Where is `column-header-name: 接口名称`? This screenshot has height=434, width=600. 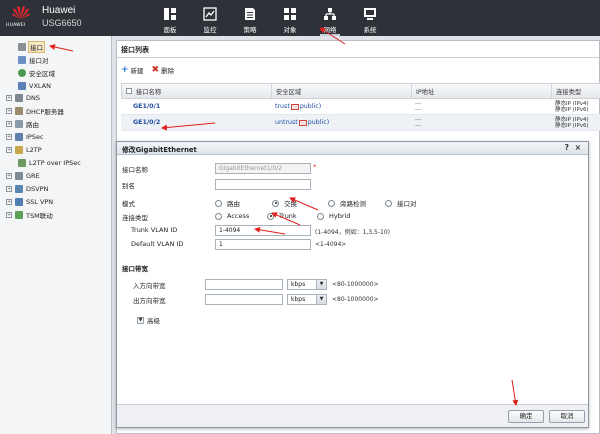 column-header-name: 接口名称 is located at coordinates (197, 91).